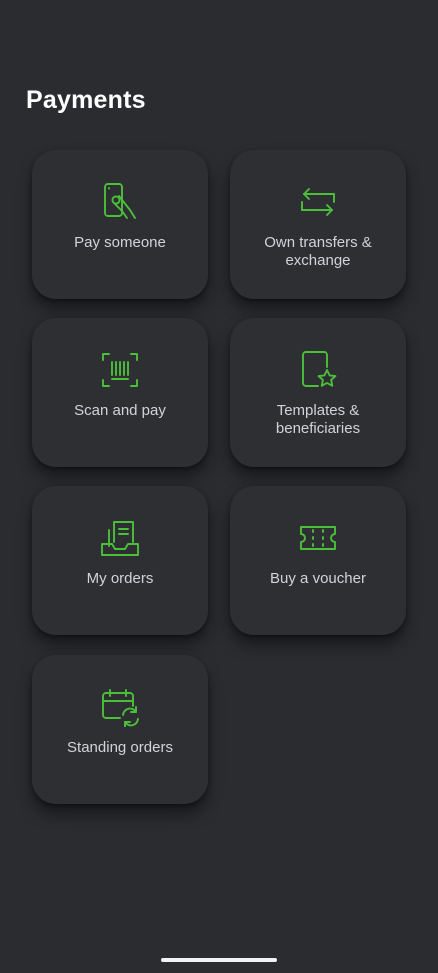 The width and height of the screenshot is (438, 973). I want to click on tile-label: Pay someone, so click(120, 242).